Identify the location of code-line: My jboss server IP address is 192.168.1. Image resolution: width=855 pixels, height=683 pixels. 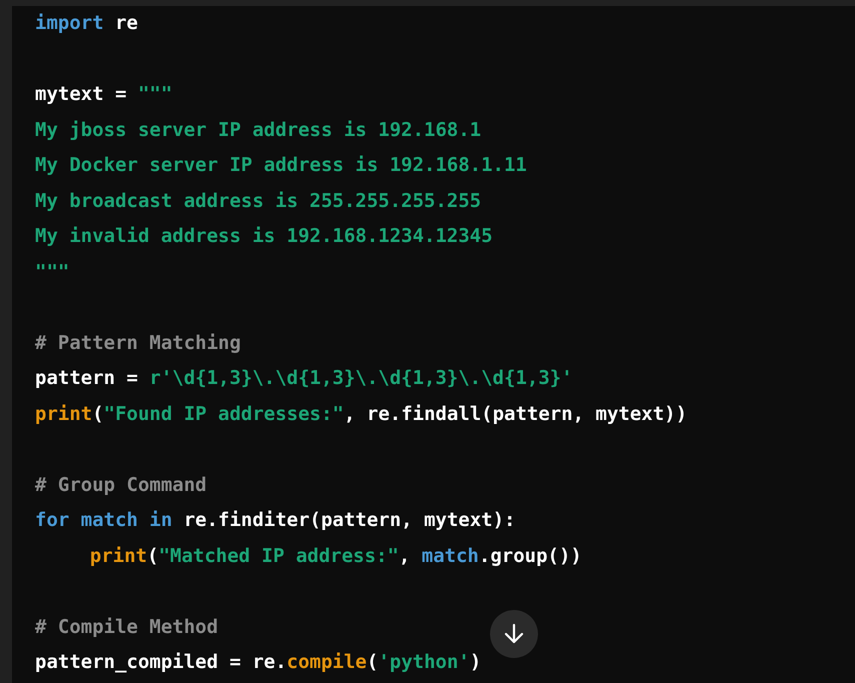
(258, 130).